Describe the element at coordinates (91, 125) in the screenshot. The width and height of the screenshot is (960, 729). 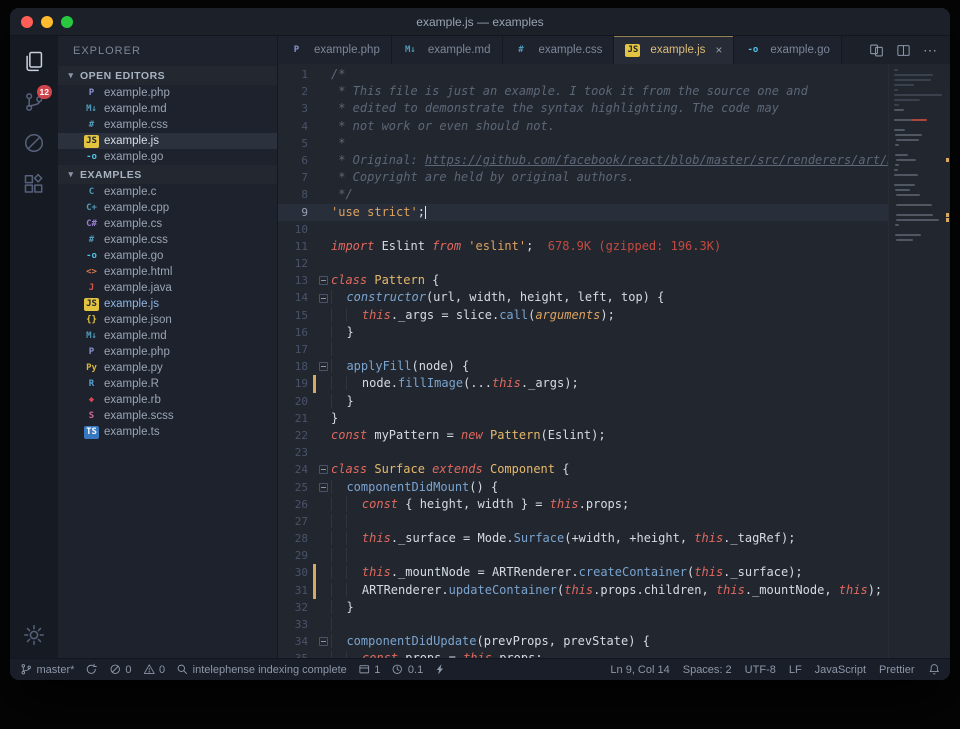
I see `file-type-icon: #` at that location.